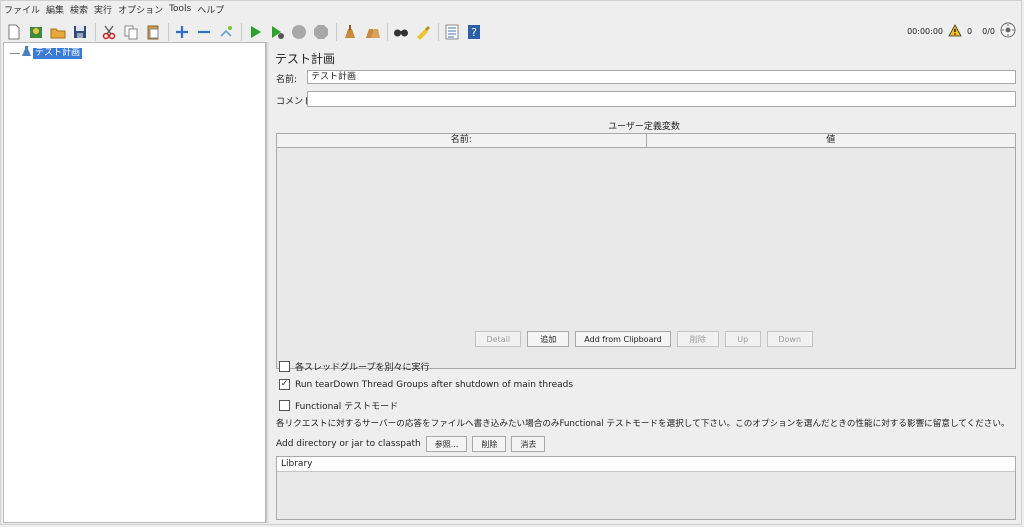  Describe the element at coordinates (401, 32) in the screenshot. I see `search-icon` at that location.